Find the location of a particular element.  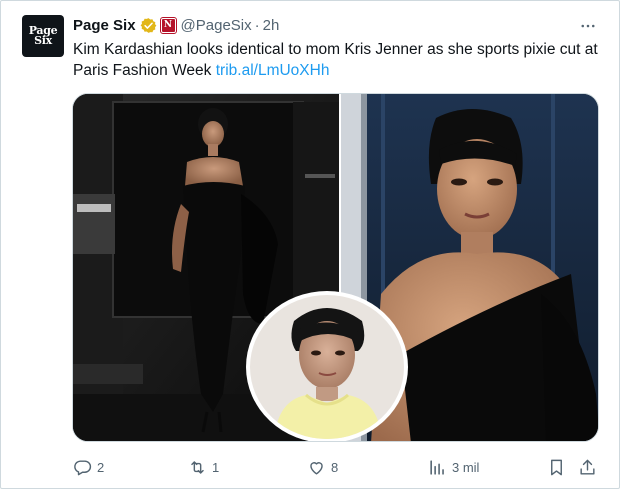

affiliate-badge-icon: N is located at coordinates (168, 25).